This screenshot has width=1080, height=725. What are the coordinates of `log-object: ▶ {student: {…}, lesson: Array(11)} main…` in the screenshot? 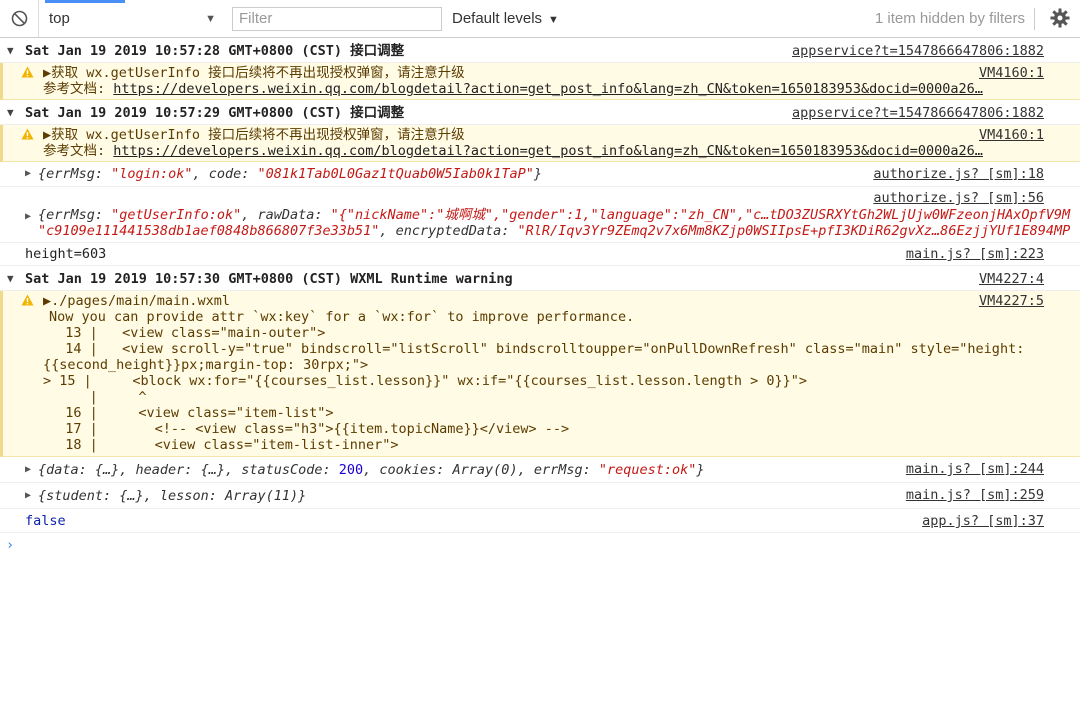 It's located at (540, 496).